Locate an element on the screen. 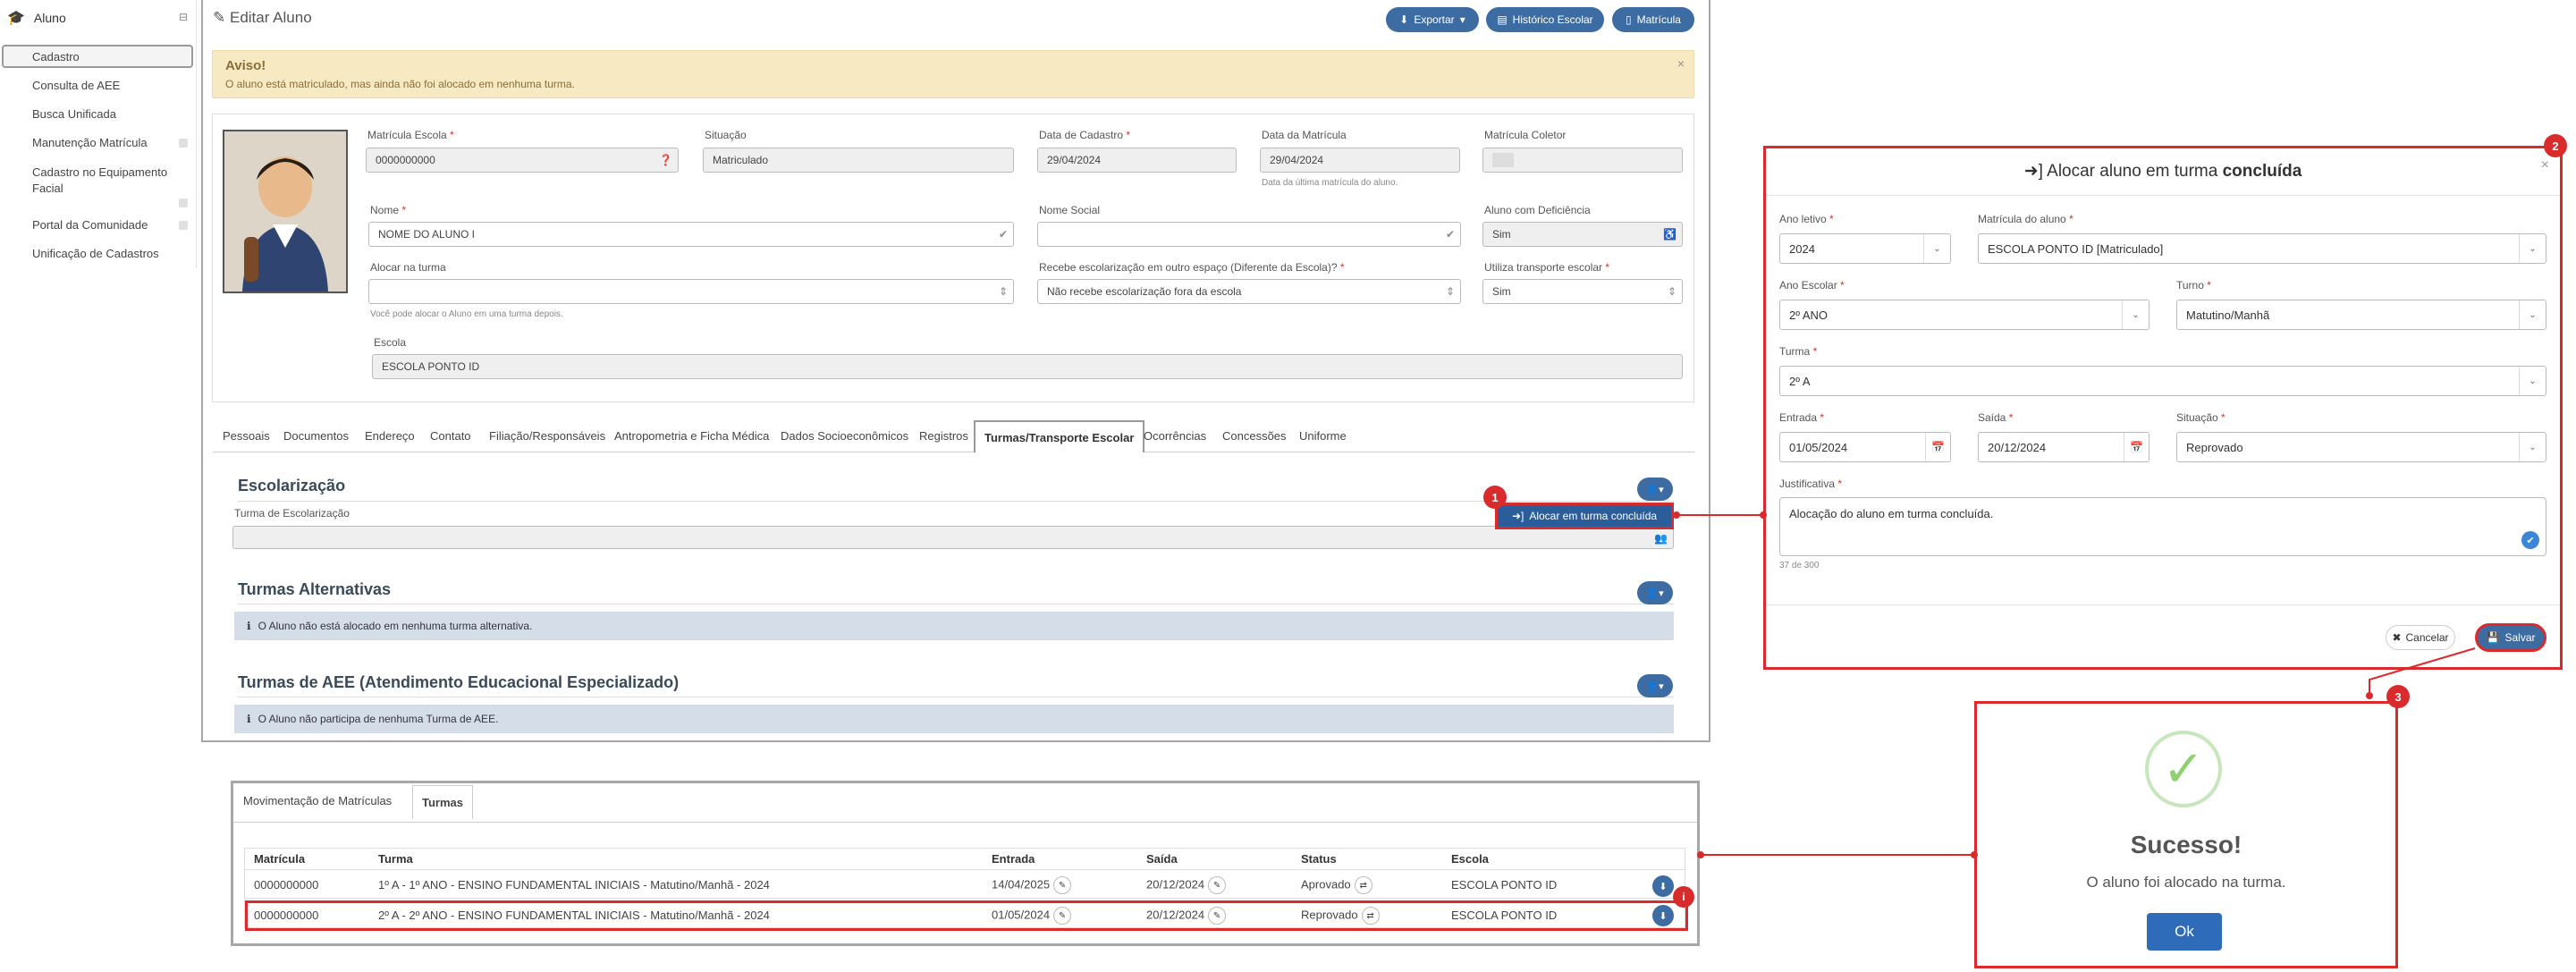 The image size is (2576, 972). annotation-connectors is located at coordinates (2074, 684).